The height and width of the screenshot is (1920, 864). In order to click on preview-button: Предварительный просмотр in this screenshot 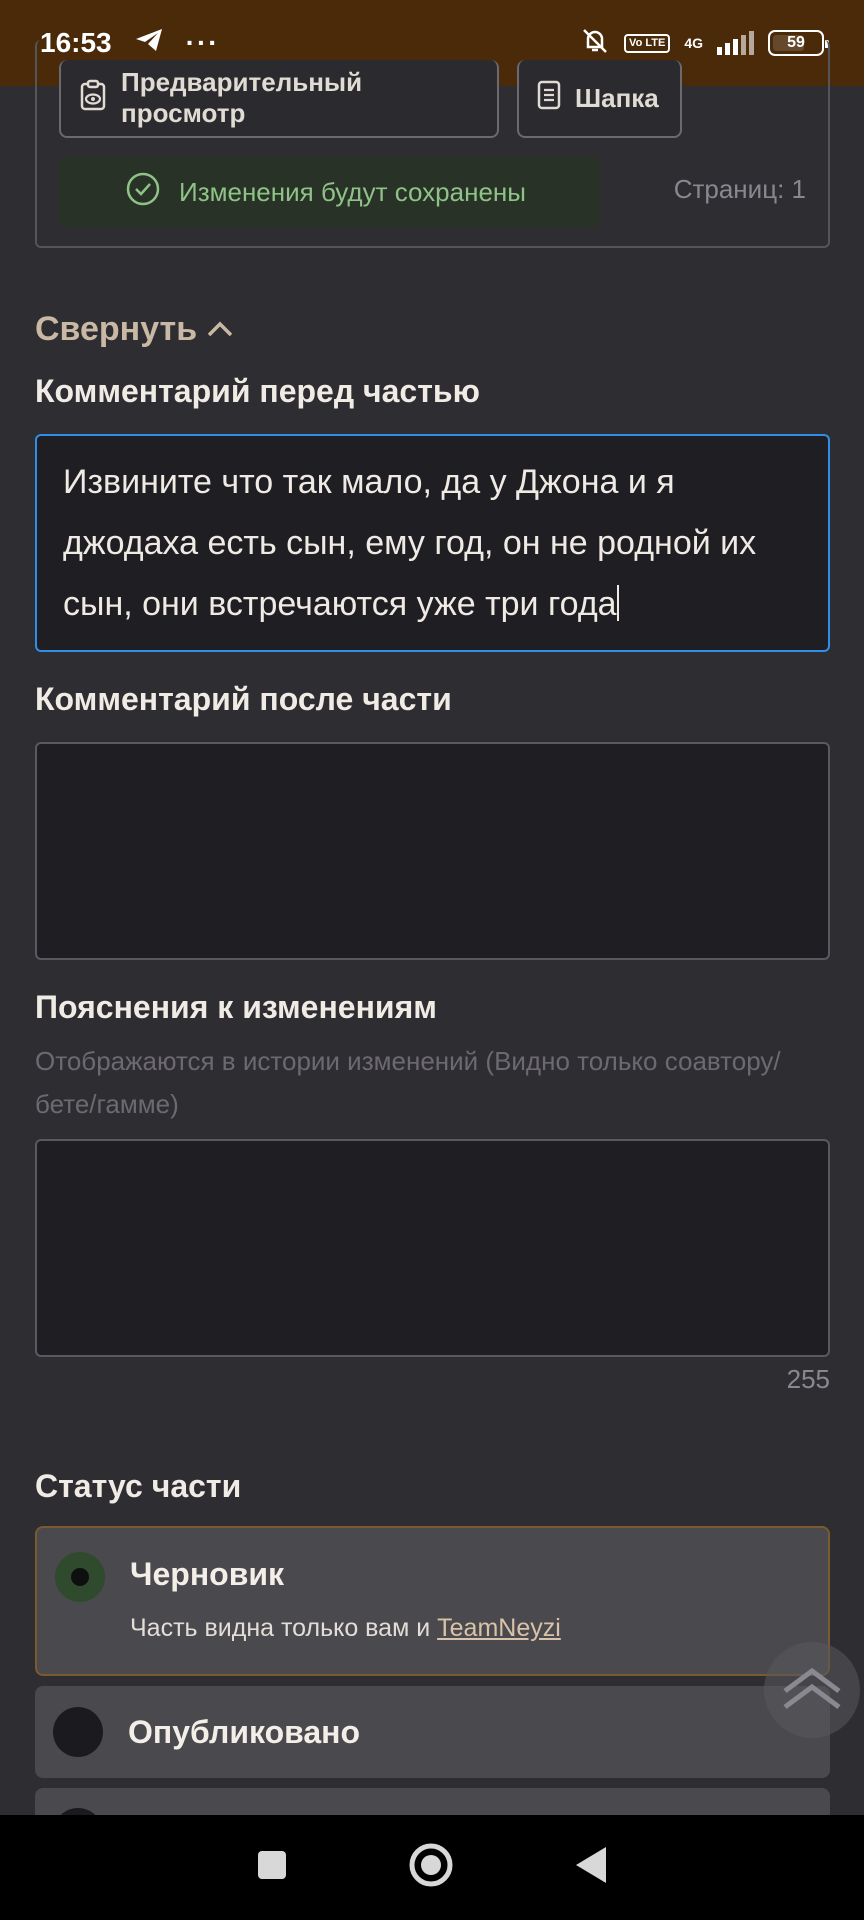, I will do `click(279, 99)`.